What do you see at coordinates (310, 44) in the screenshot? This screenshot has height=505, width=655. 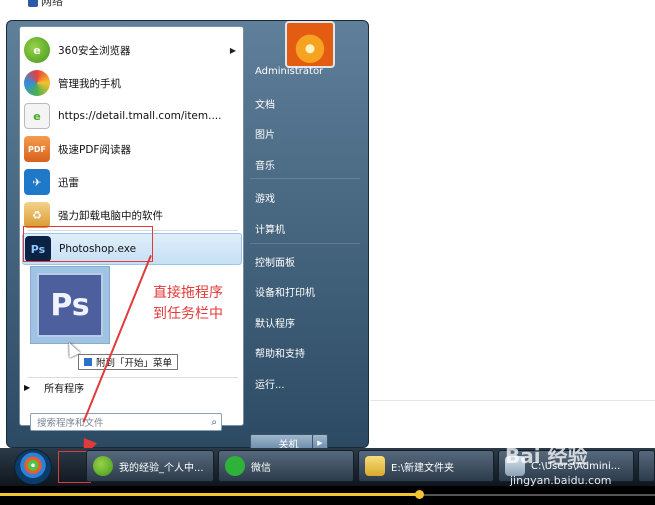 I see `user-picture` at bounding box center [310, 44].